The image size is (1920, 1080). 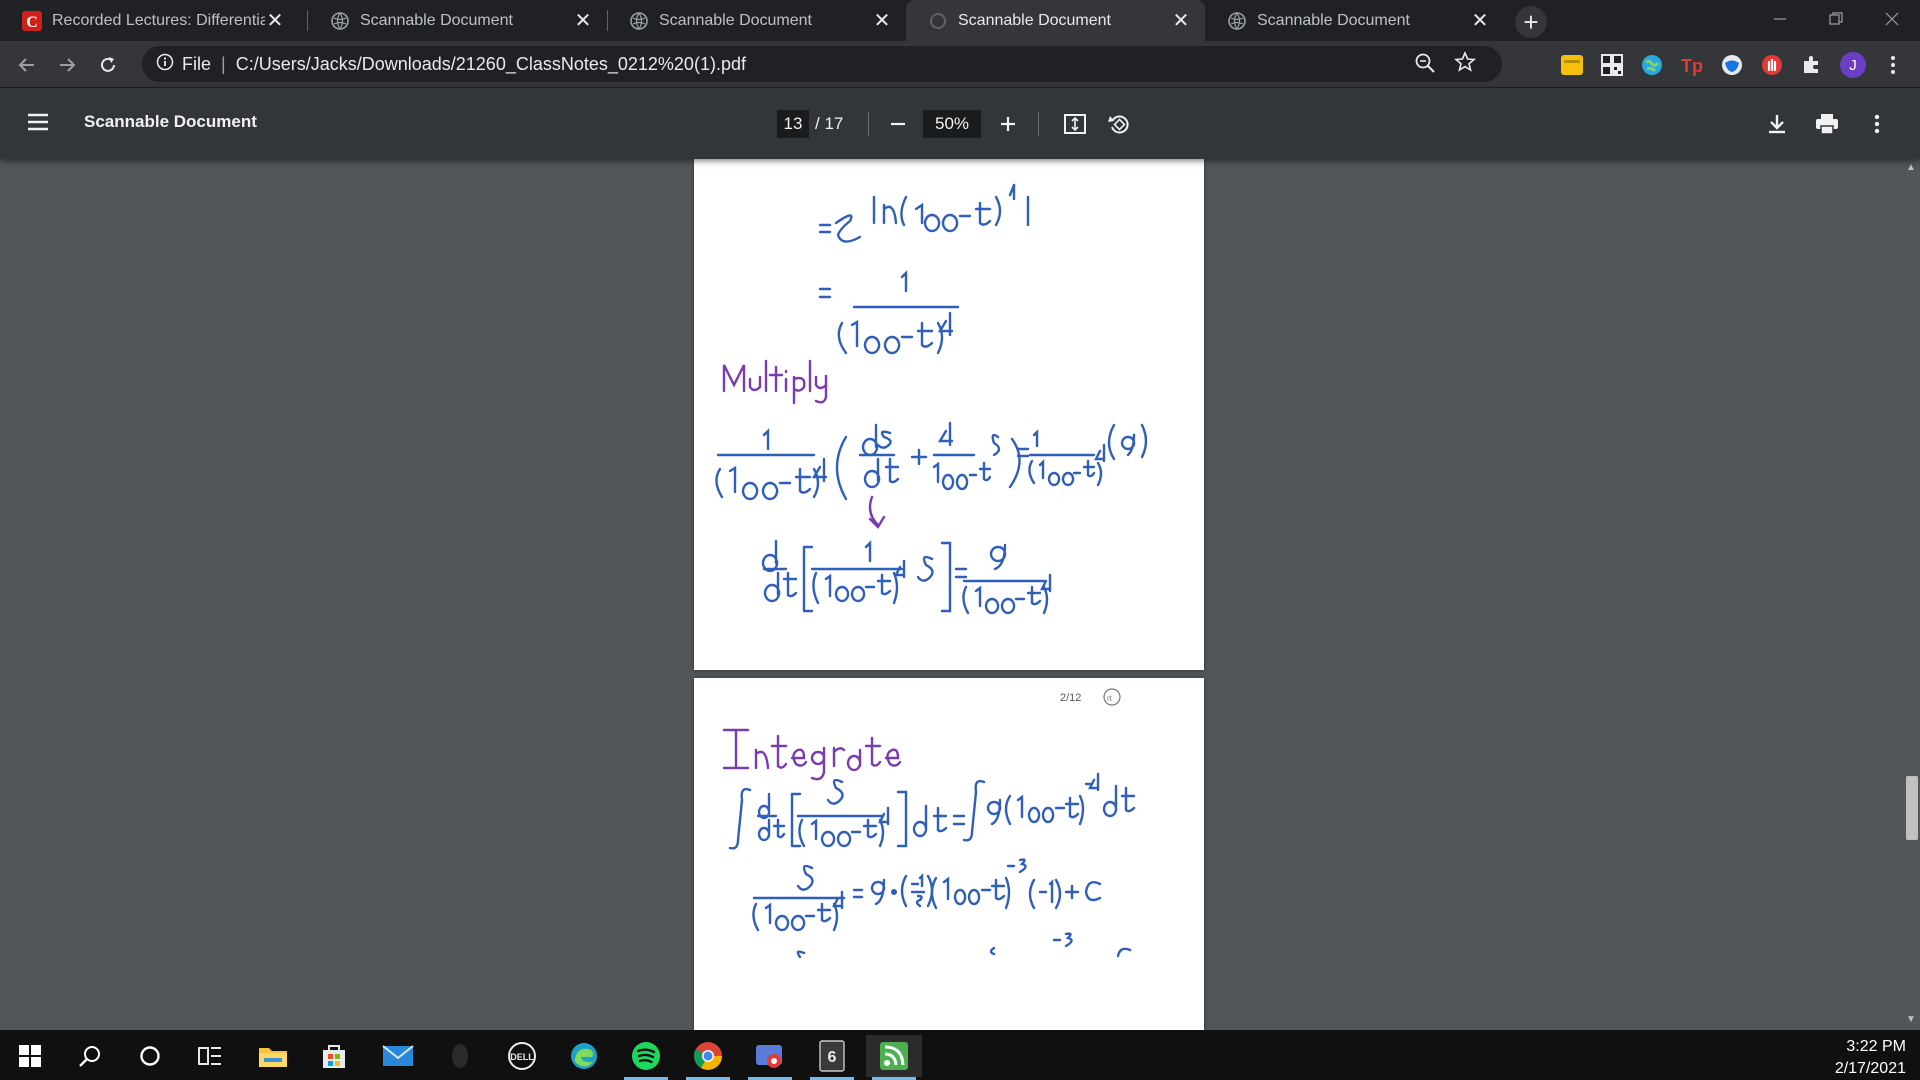 I want to click on snip-sketch-icon, so click(x=770, y=1057).